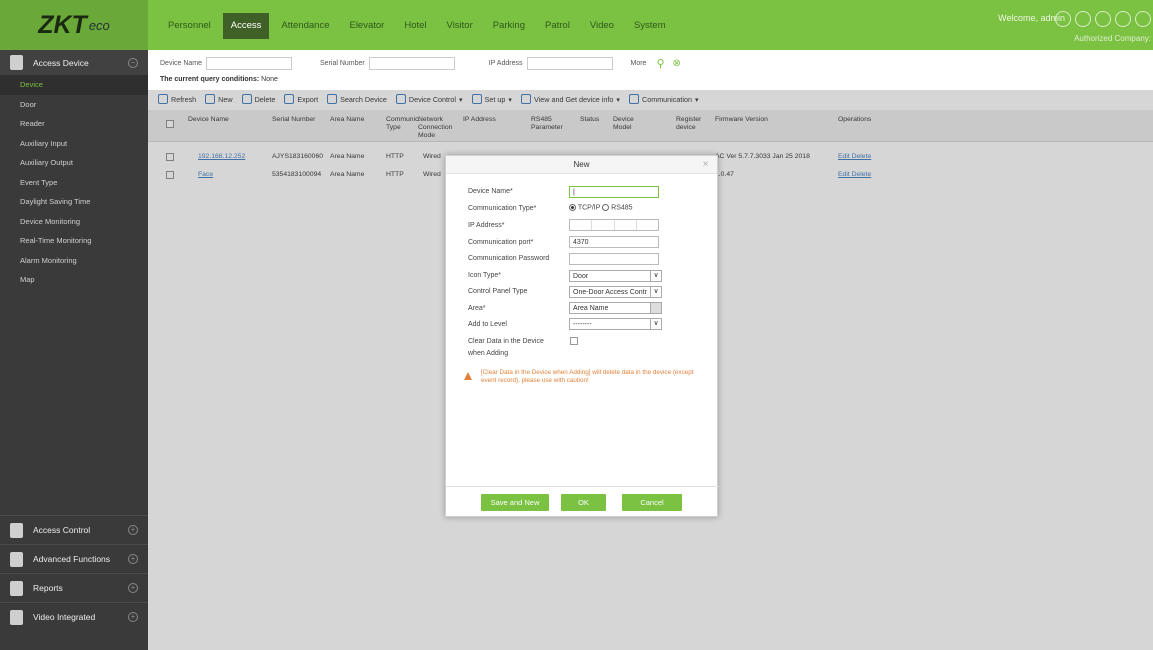 This screenshot has width=1153, height=650. I want to click on sidebar-section-access-control: Access Control +, so click(74, 529).